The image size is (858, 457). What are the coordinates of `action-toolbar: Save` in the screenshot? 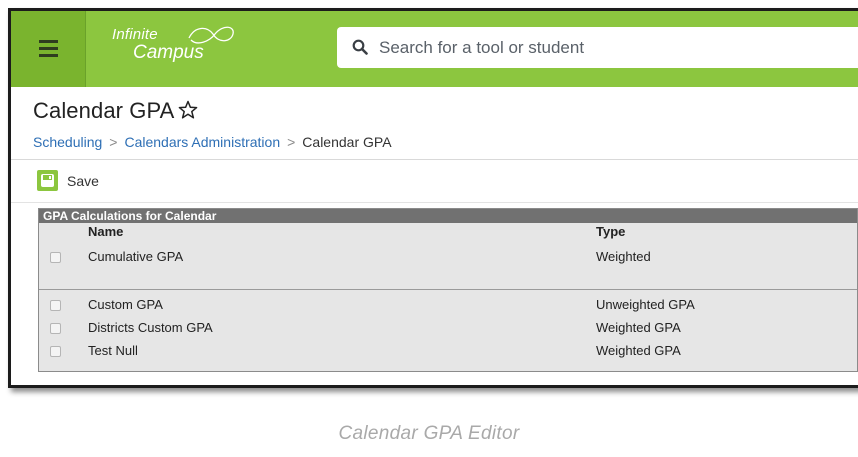 It's located at (434, 181).